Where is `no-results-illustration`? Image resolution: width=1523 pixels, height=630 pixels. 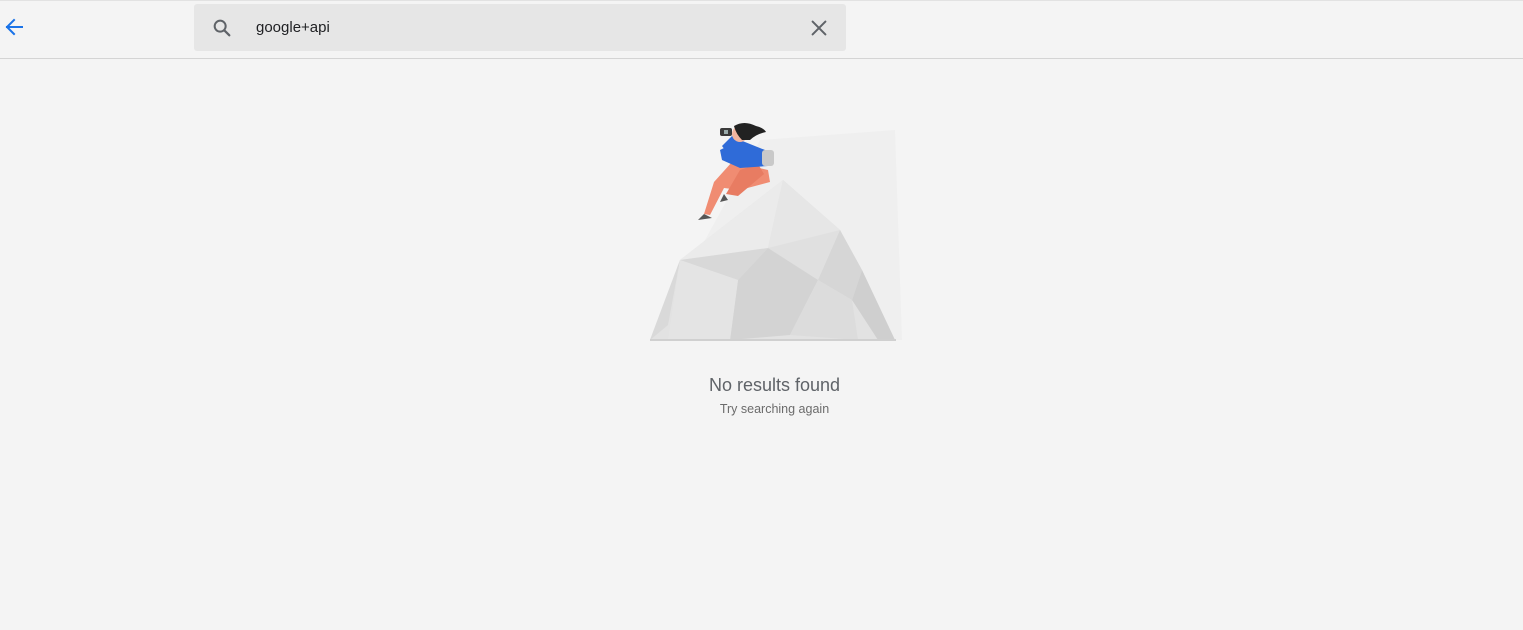
no-results-illustration is located at coordinates (776, 232).